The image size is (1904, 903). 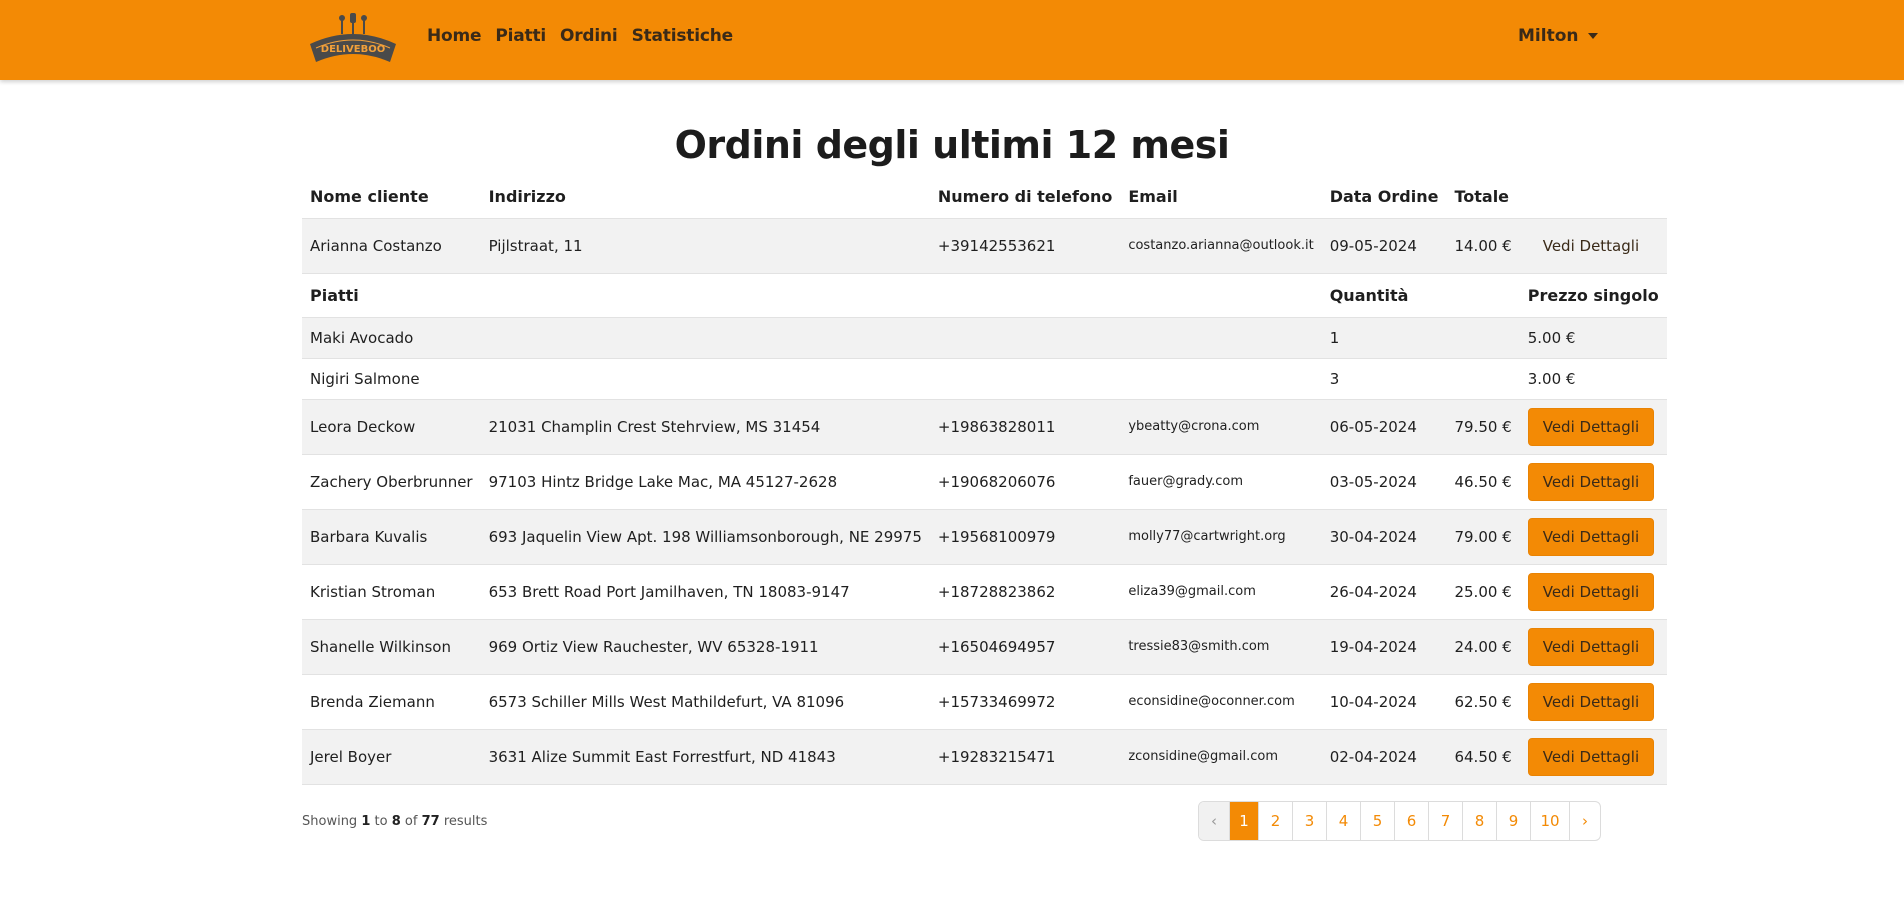 I want to click on results-word: results, so click(x=465, y=821).